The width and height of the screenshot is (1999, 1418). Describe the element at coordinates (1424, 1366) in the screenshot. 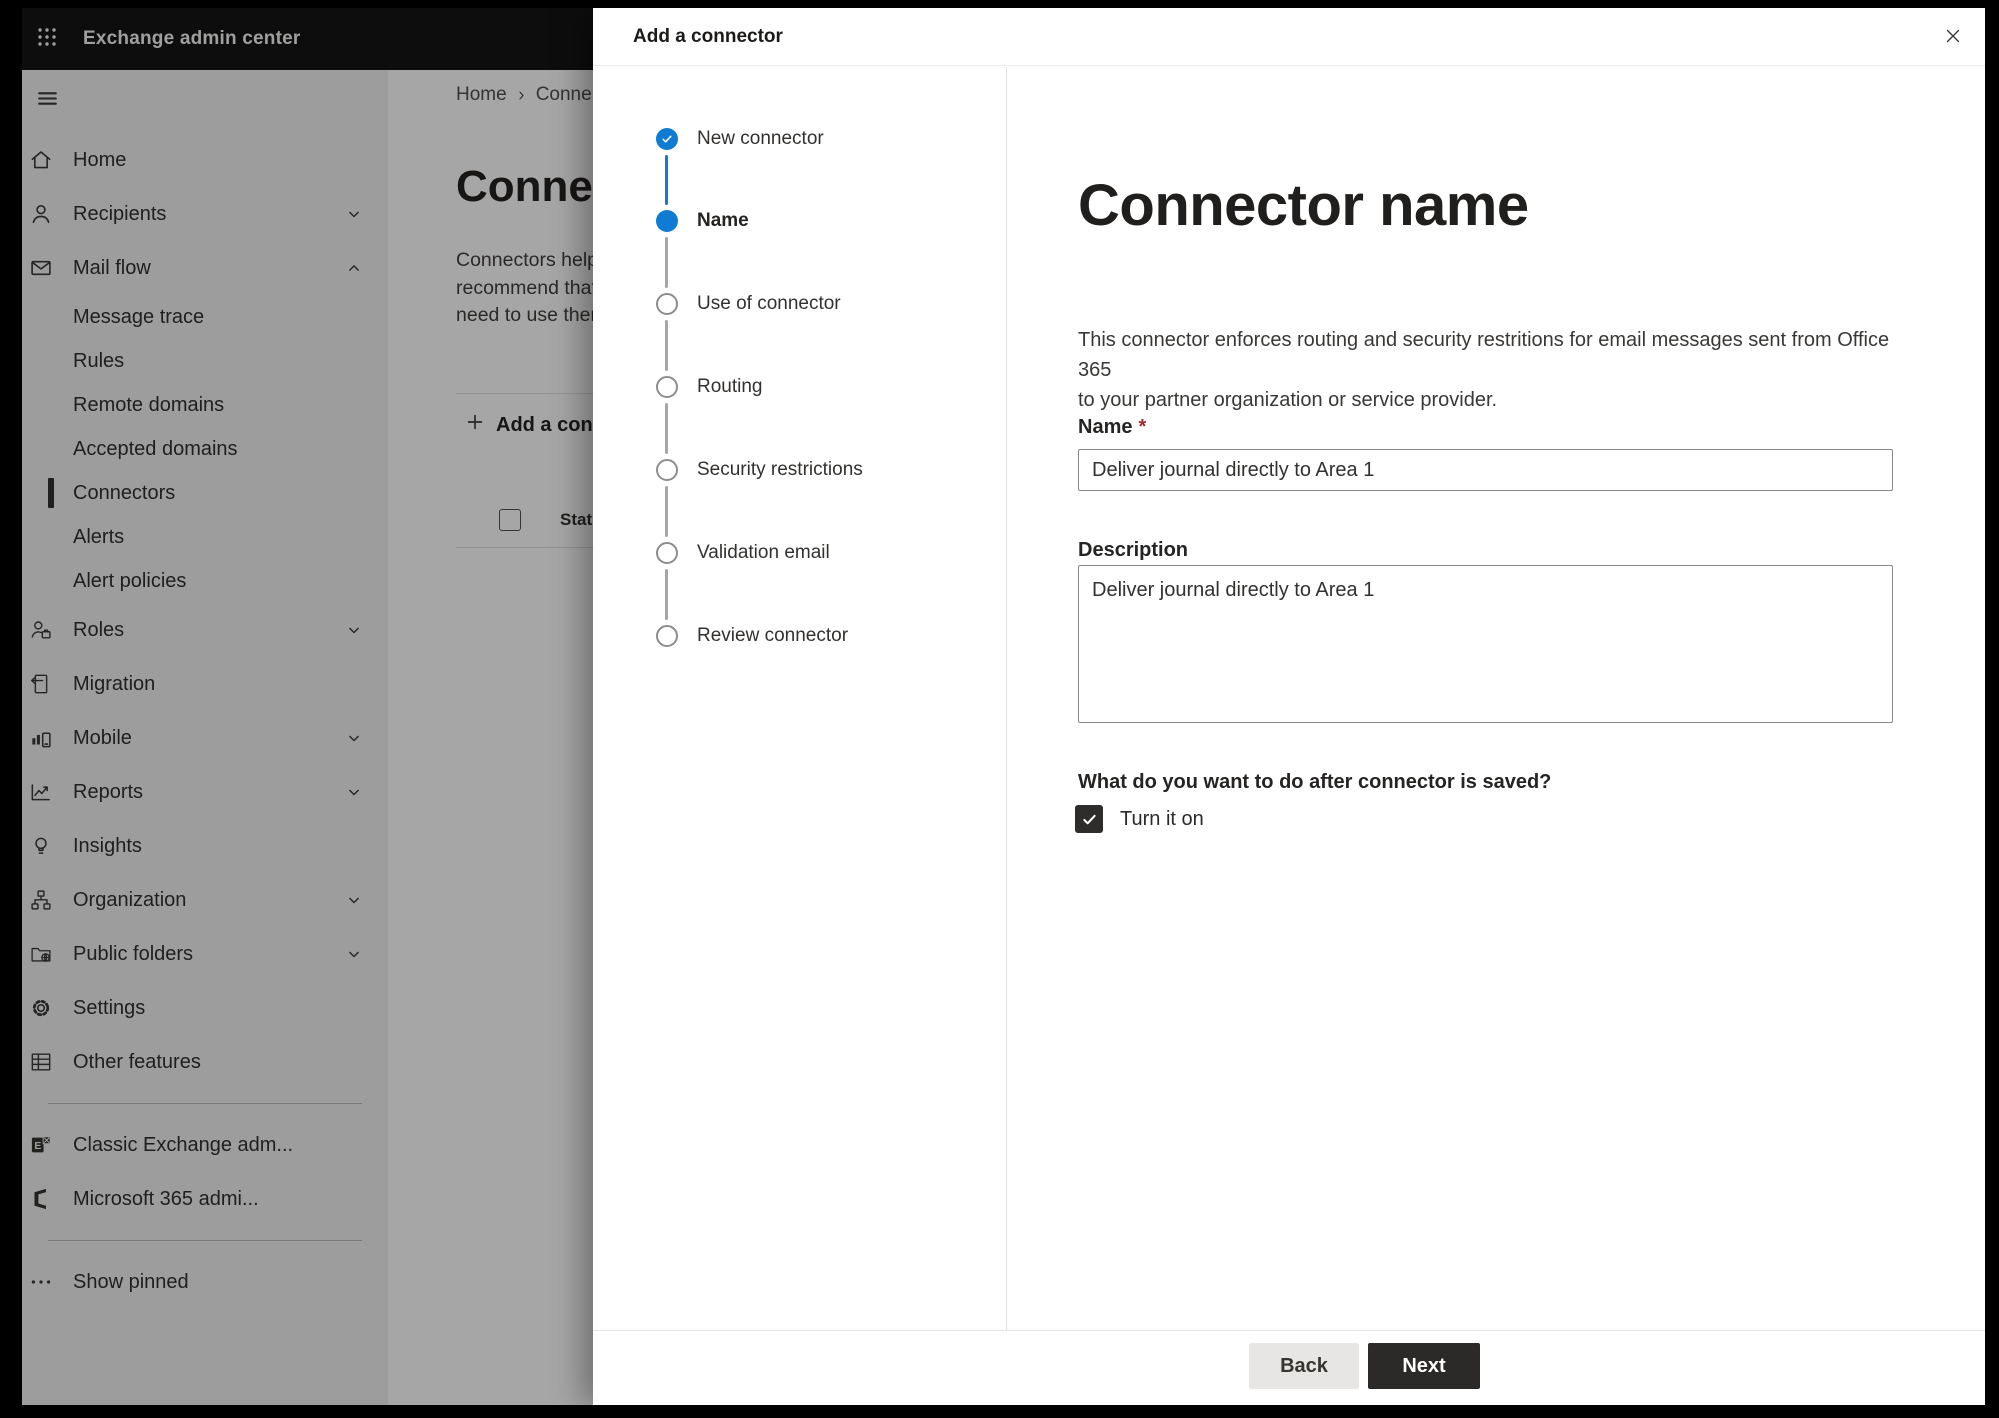

I see `next-button: Next` at that location.